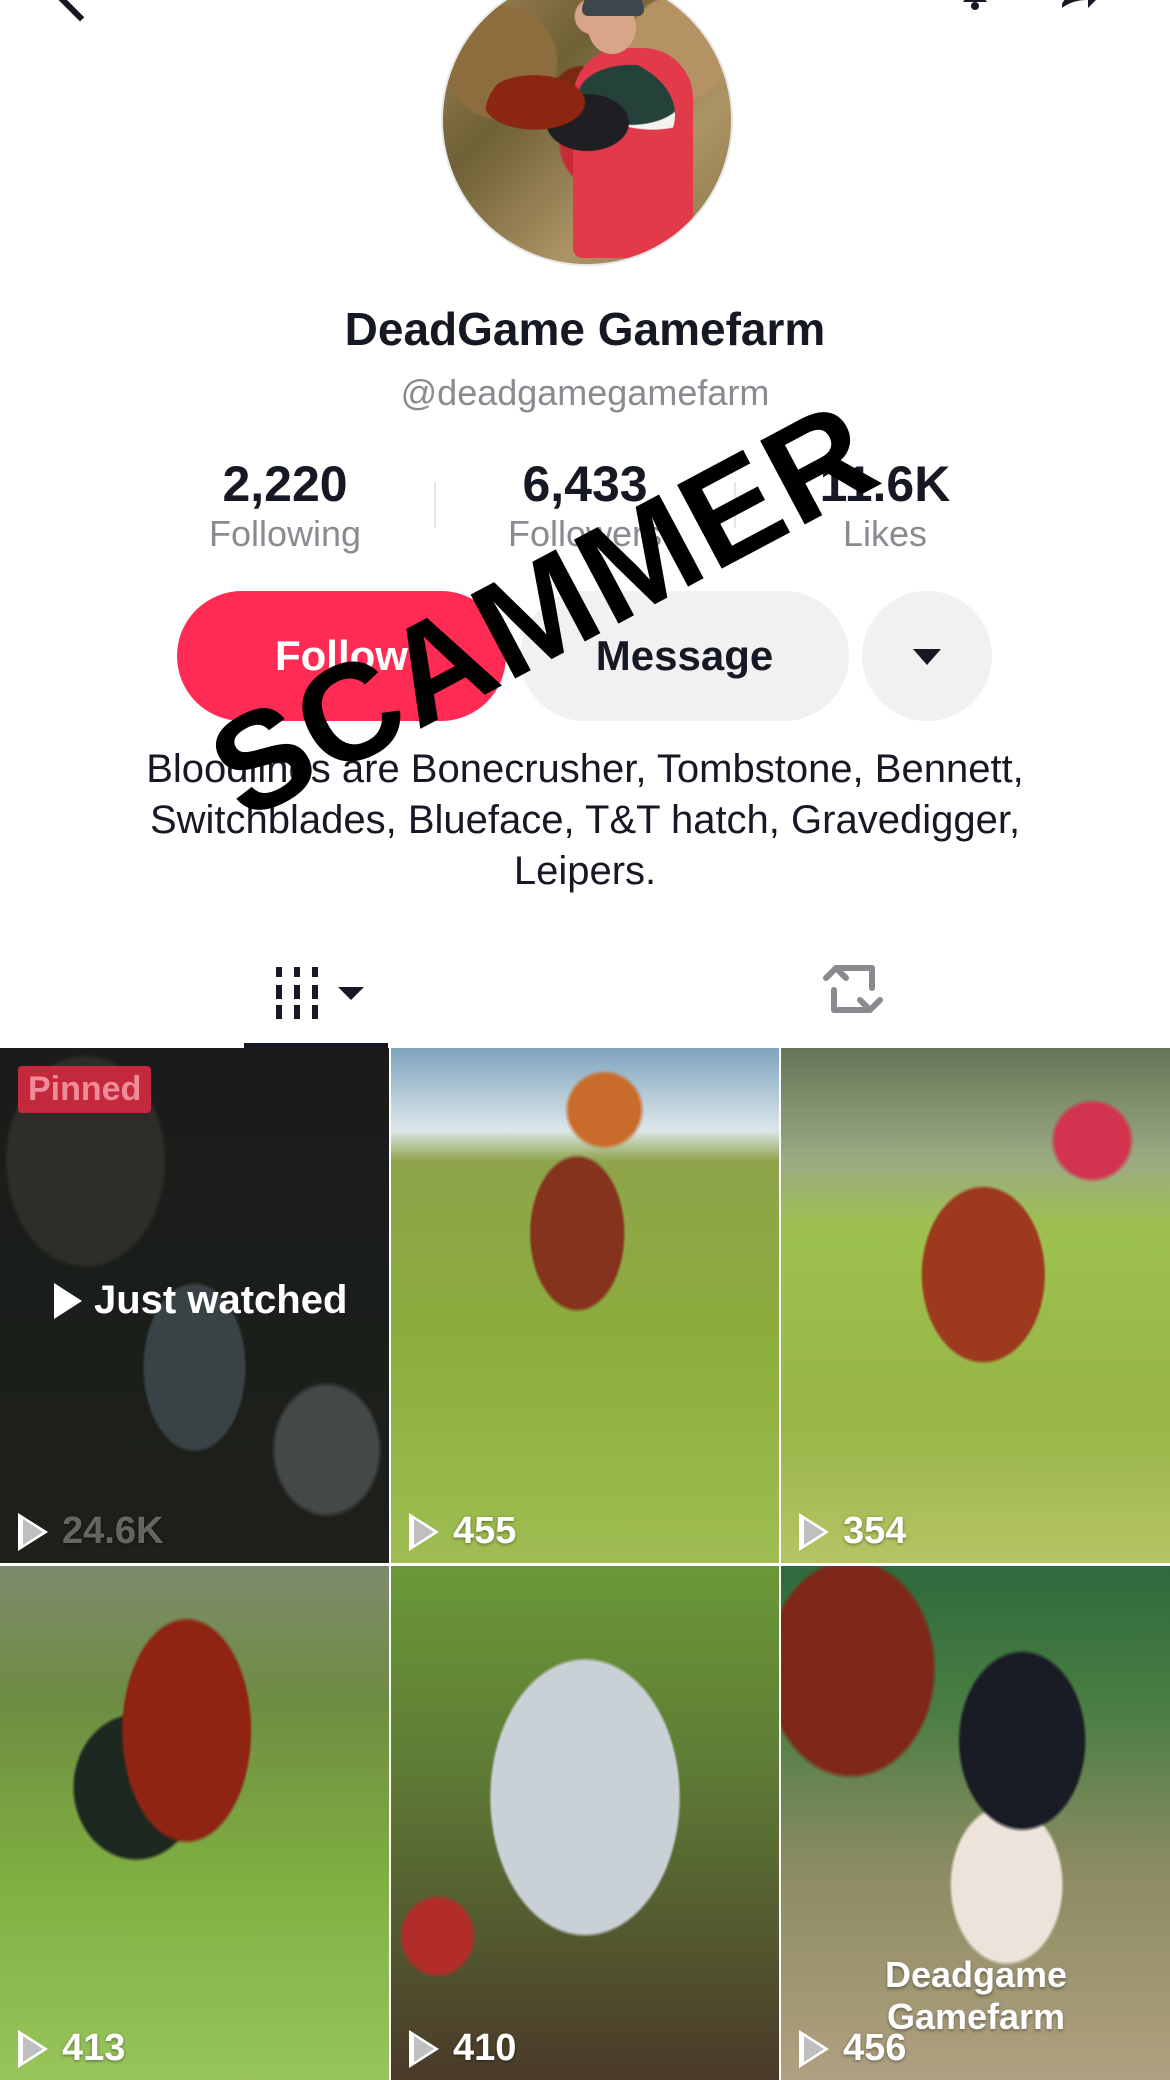  What do you see at coordinates (585, 1305) in the screenshot?
I see `video-tile-2: 455` at bounding box center [585, 1305].